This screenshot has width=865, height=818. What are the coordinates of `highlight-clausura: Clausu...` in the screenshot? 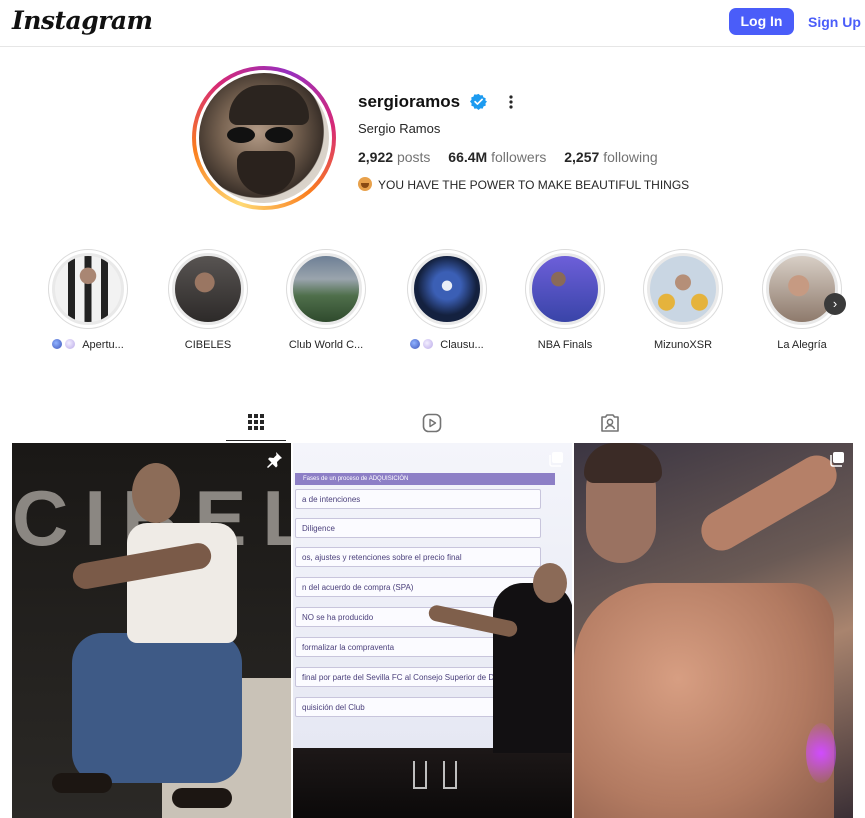 It's located at (447, 300).